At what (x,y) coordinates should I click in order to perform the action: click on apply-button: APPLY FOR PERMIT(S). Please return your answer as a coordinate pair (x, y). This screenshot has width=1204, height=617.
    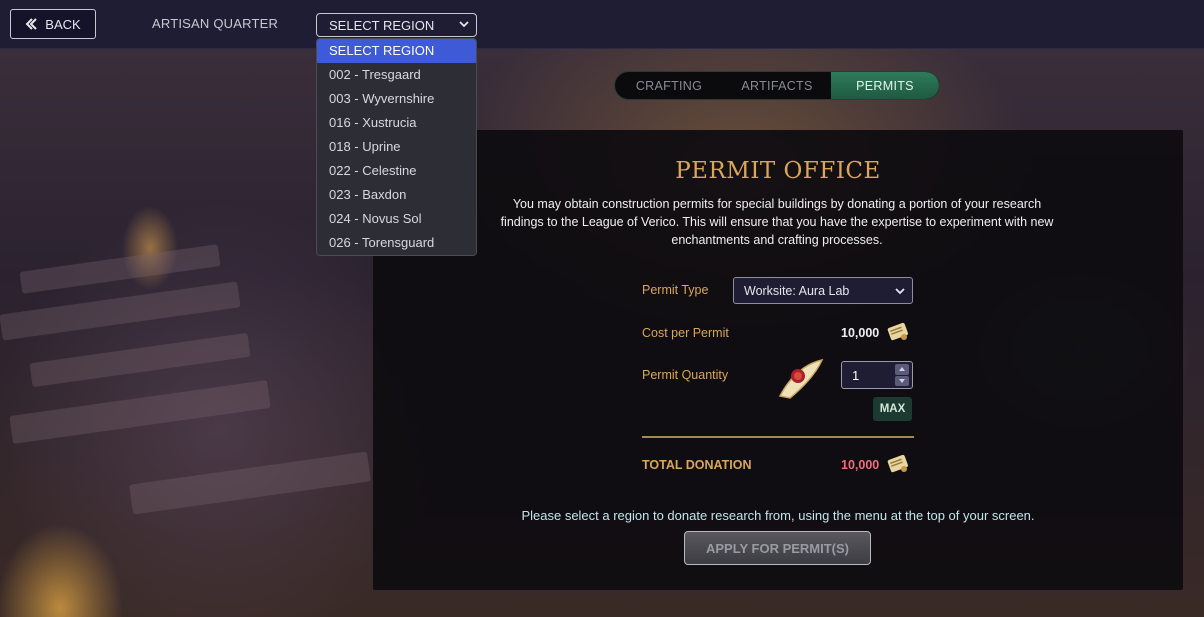
    Looking at the image, I should click on (777, 548).